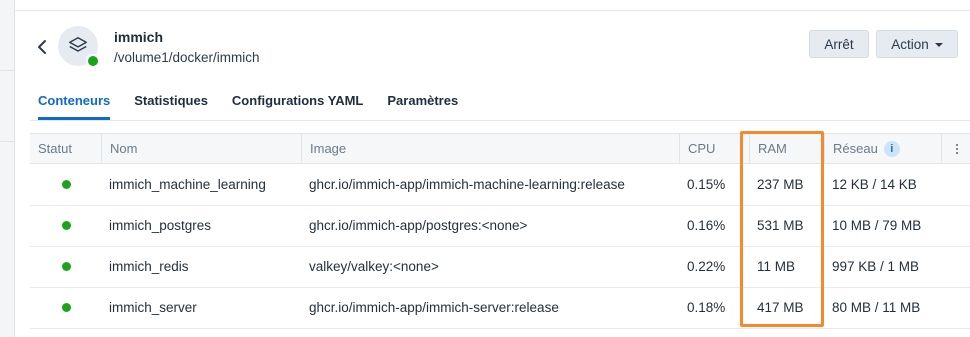 The height and width of the screenshot is (337, 970). I want to click on more-vertical-icon, so click(956, 149).